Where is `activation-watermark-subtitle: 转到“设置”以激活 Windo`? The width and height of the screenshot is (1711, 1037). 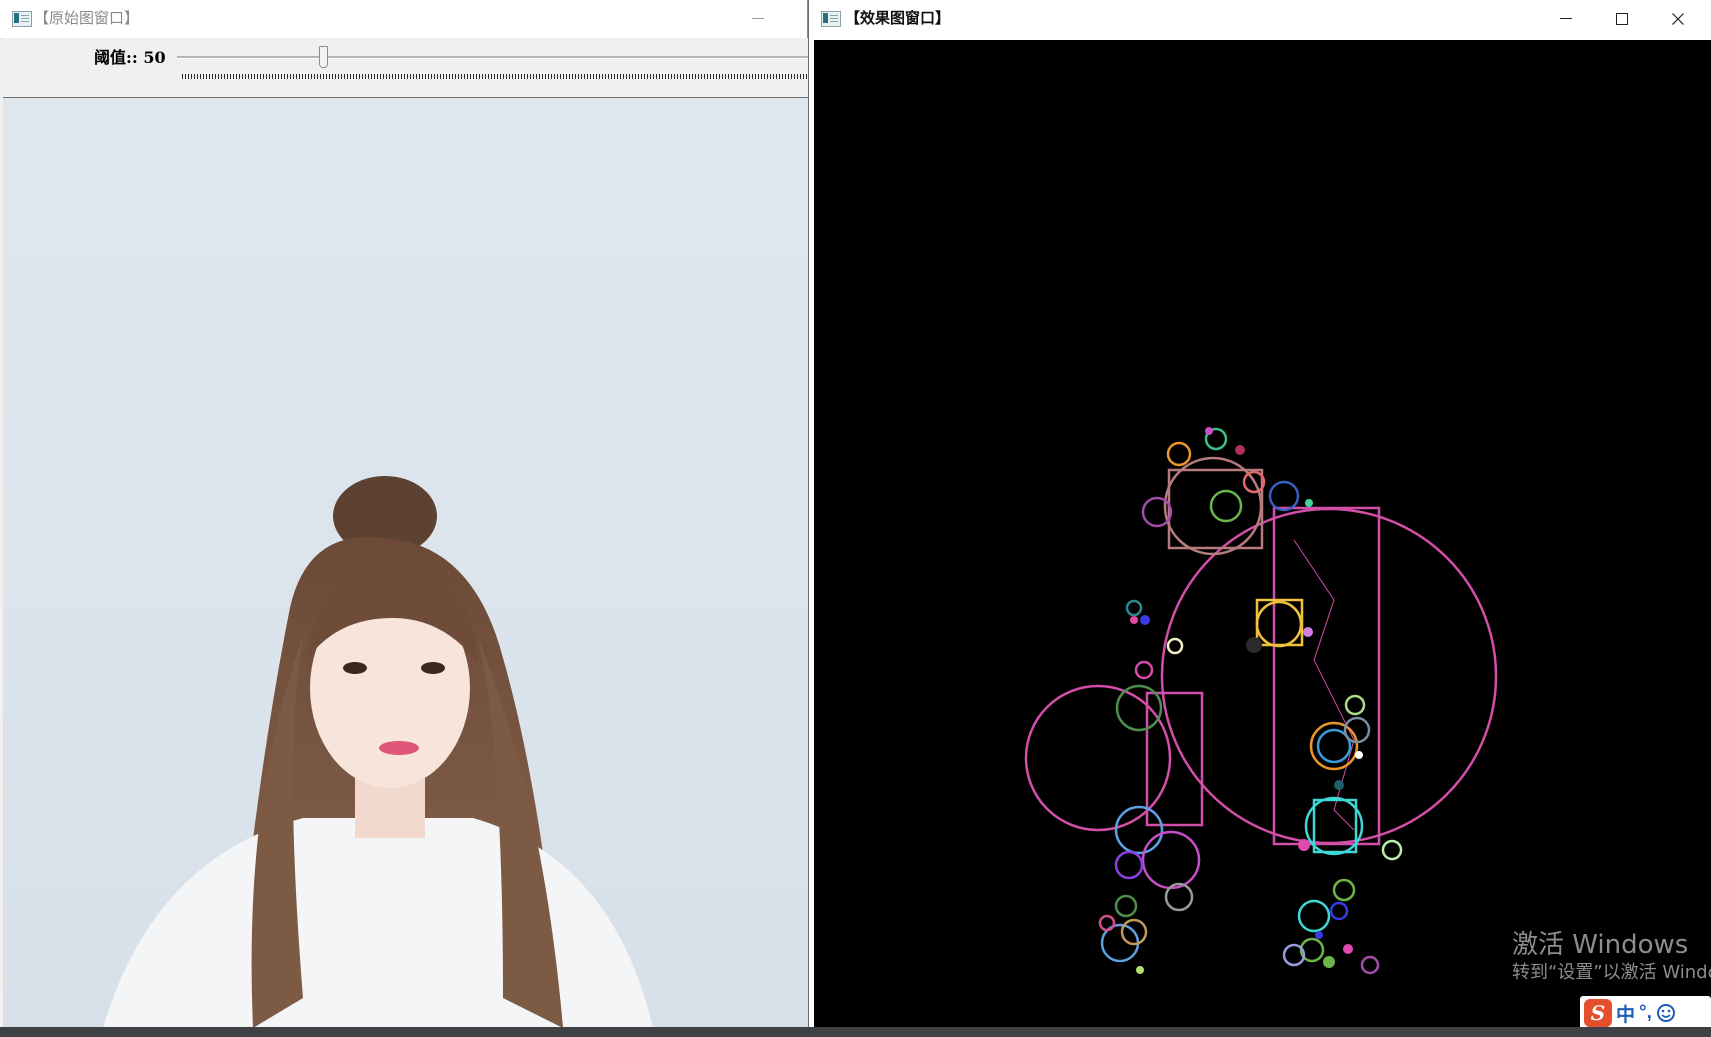 activation-watermark-subtitle: 转到“设置”以激活 Windo is located at coordinates (1611, 972).